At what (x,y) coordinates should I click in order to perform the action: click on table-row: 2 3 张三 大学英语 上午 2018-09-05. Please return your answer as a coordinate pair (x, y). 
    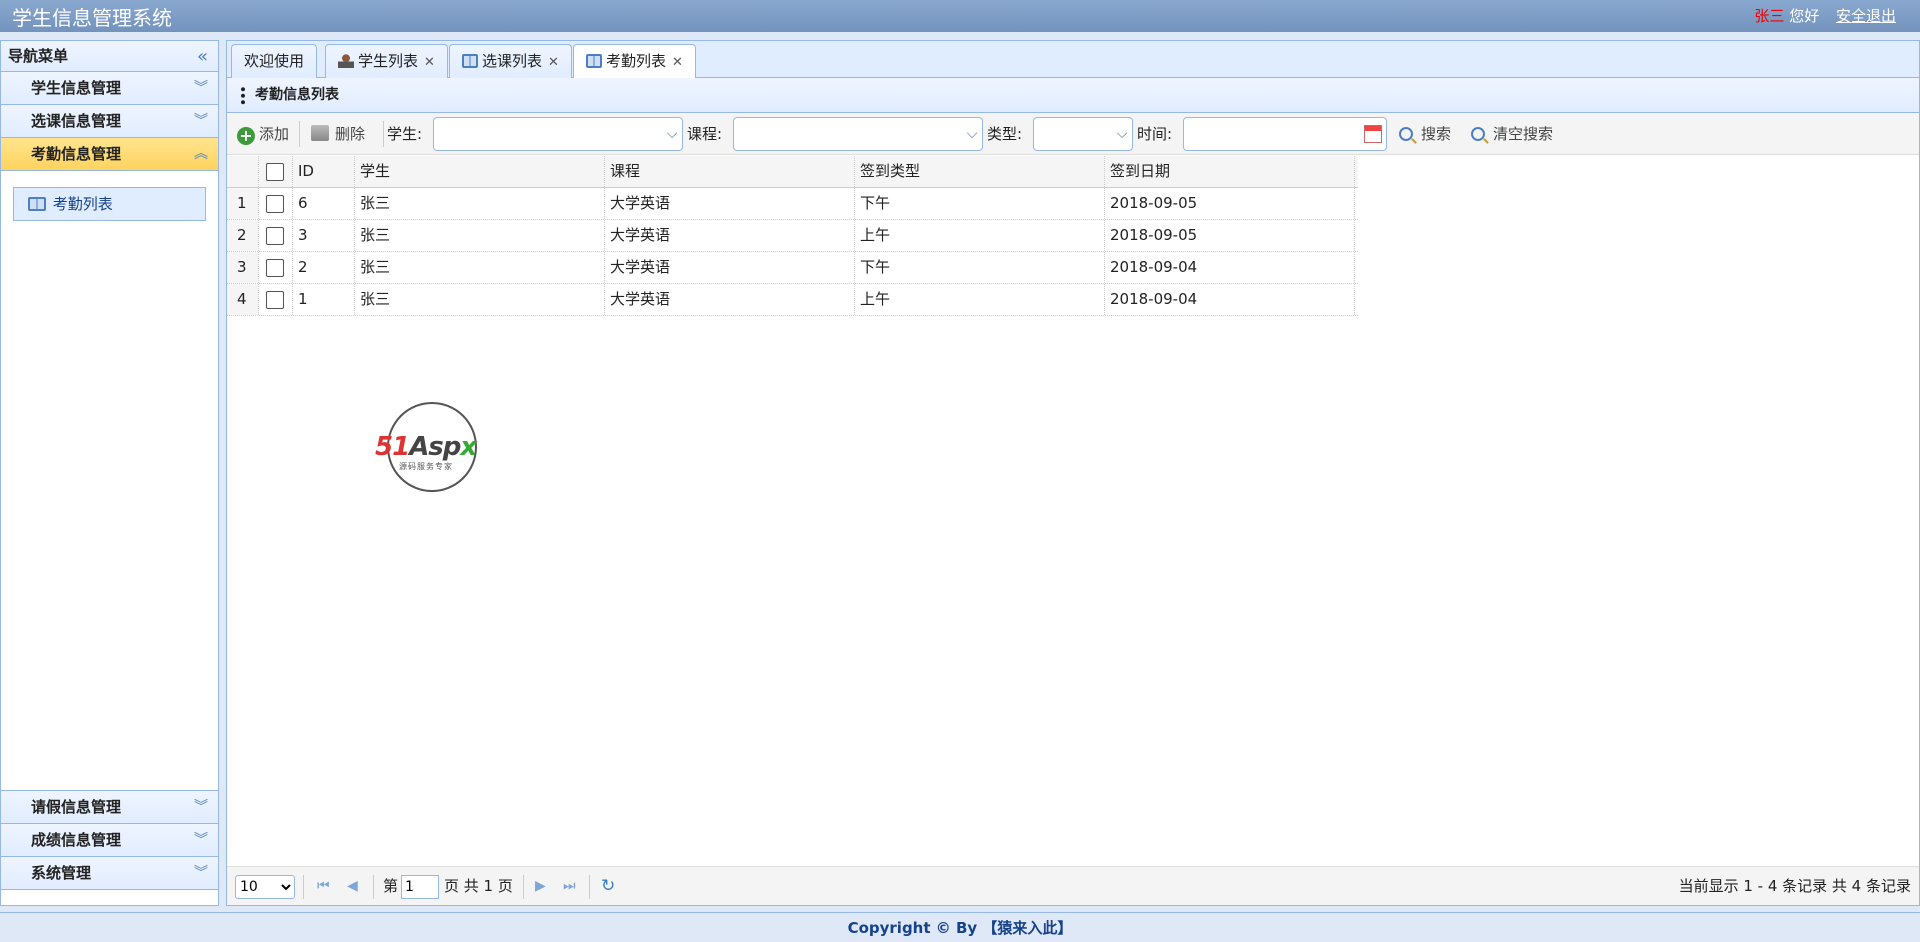
    Looking at the image, I should click on (792, 236).